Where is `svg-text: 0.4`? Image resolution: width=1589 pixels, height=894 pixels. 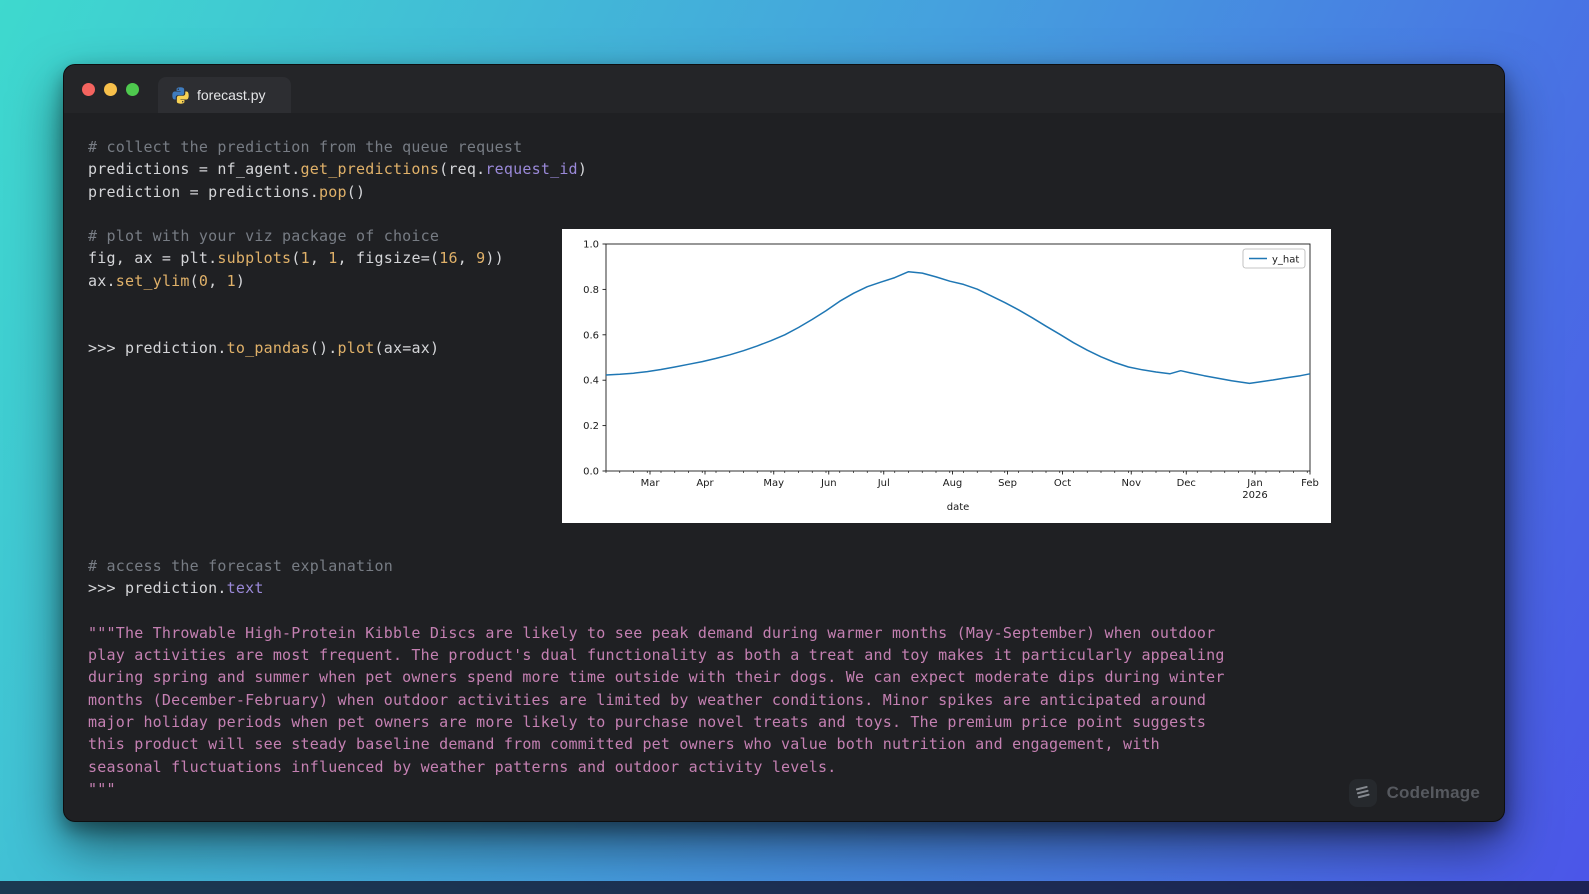 svg-text: 0.4 is located at coordinates (591, 381).